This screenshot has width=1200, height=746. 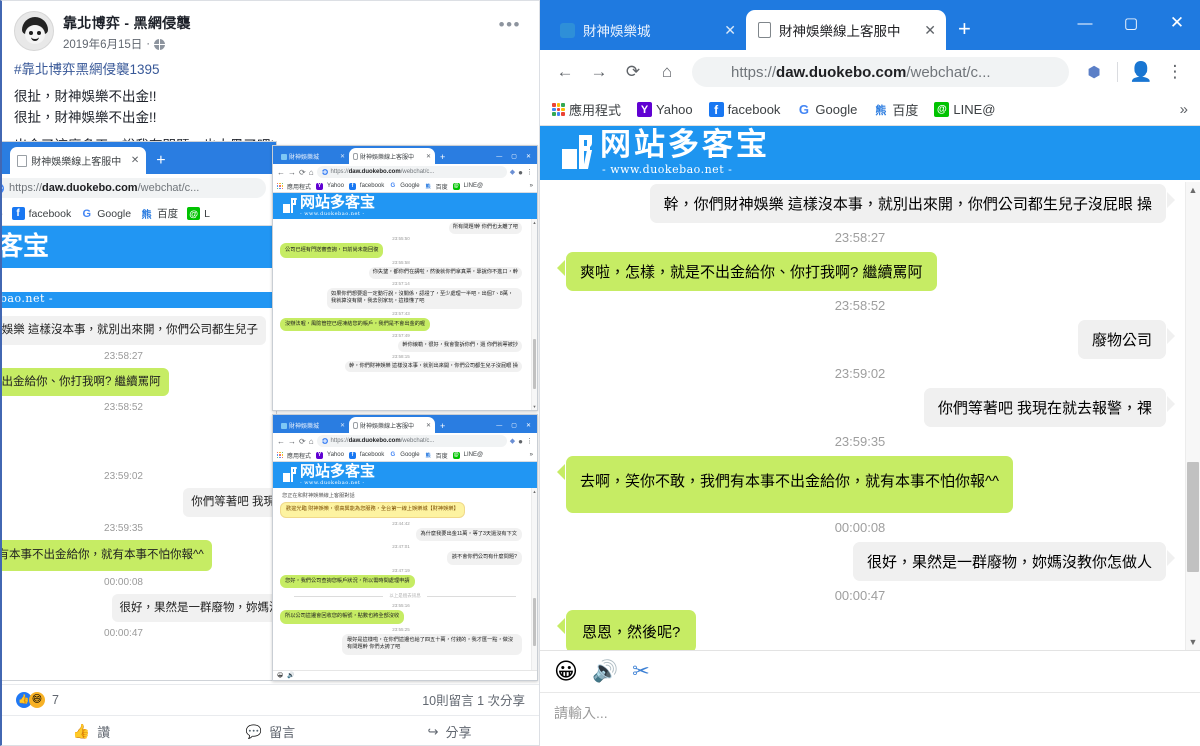 I want to click on post-more-options-button: •••, so click(x=513, y=23).